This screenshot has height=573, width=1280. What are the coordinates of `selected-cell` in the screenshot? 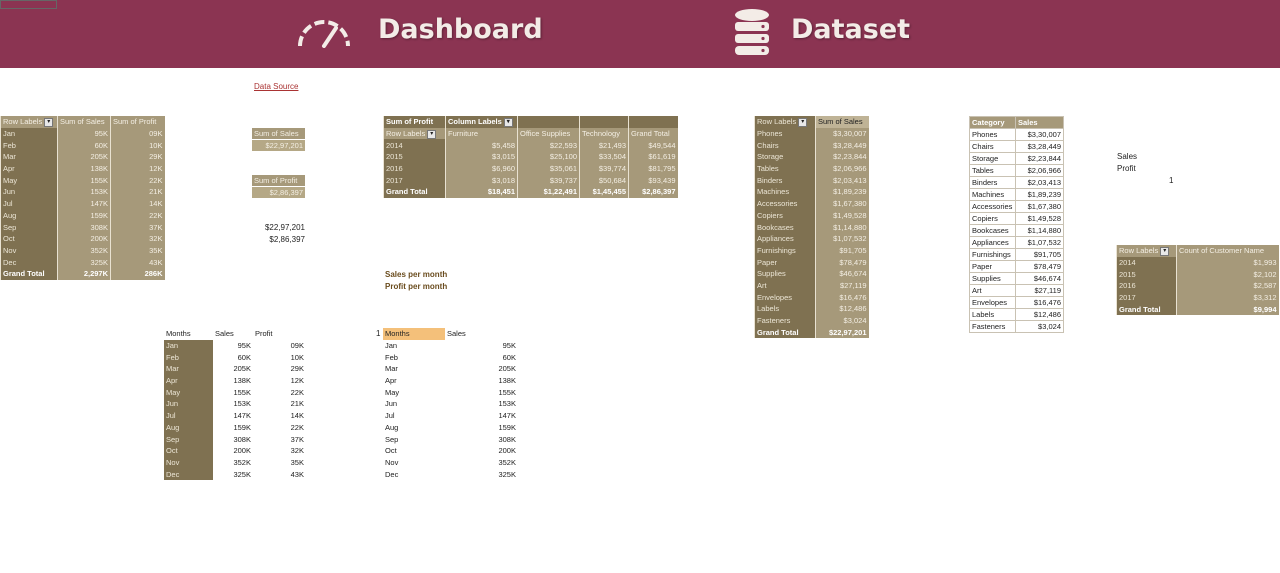 It's located at (28, 4).